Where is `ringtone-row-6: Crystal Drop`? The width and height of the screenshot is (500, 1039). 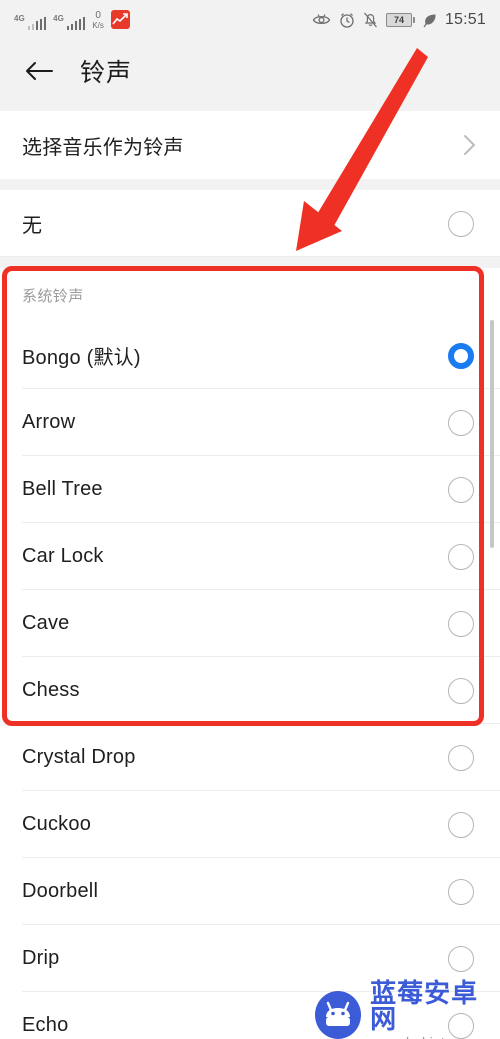
ringtone-row-6: Crystal Drop is located at coordinates (250, 757).